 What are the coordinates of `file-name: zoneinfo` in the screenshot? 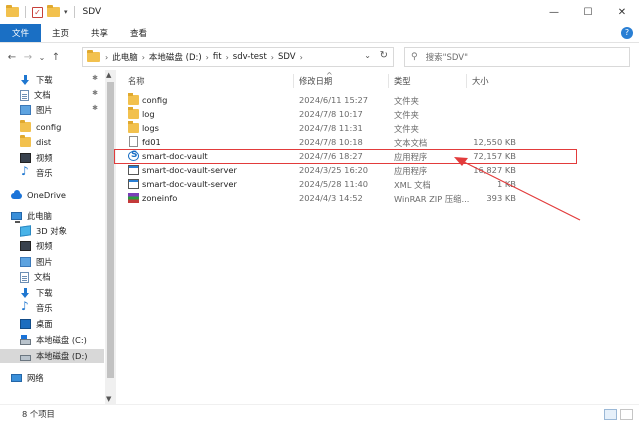 It's located at (160, 198).